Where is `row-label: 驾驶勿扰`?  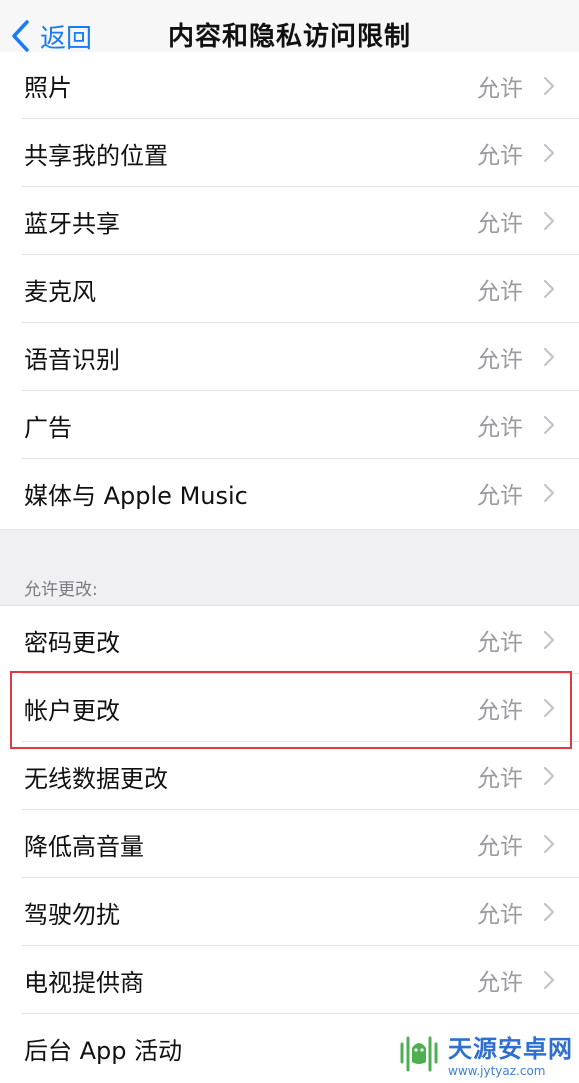 row-label: 驾驶勿扰 is located at coordinates (72, 914).